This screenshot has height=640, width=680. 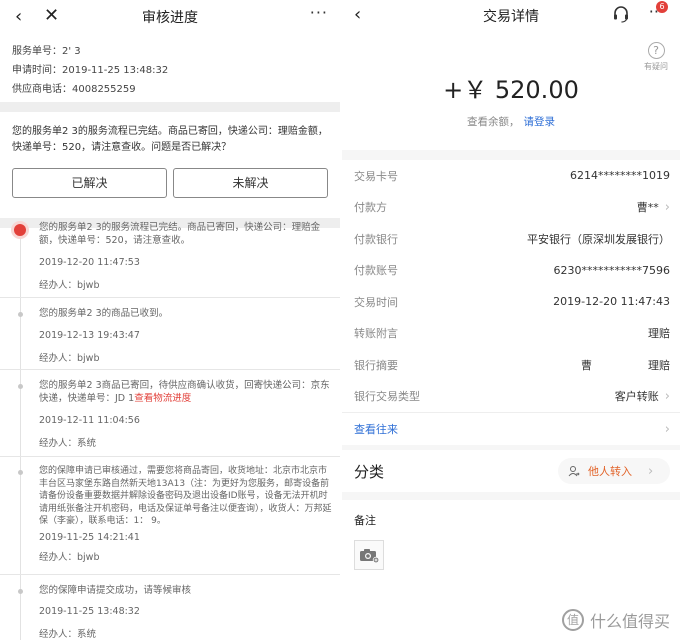 What do you see at coordinates (46, 51) in the screenshot?
I see `service-number: 服务单号：2' 3` at bounding box center [46, 51].